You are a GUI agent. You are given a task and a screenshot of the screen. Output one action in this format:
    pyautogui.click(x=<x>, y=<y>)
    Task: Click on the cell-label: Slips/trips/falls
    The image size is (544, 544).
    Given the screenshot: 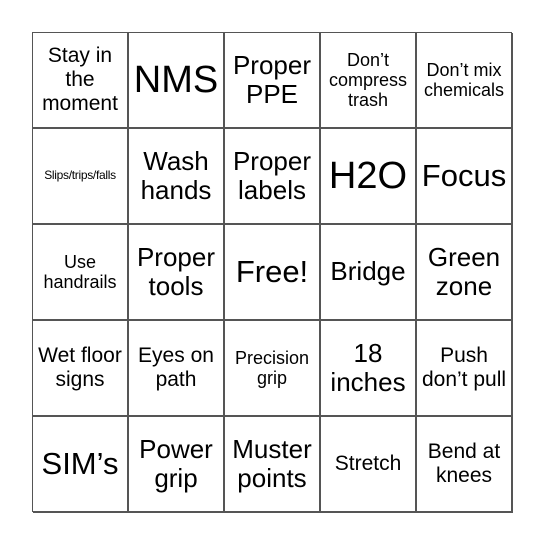 What is the action you would take?
    pyautogui.click(x=80, y=175)
    